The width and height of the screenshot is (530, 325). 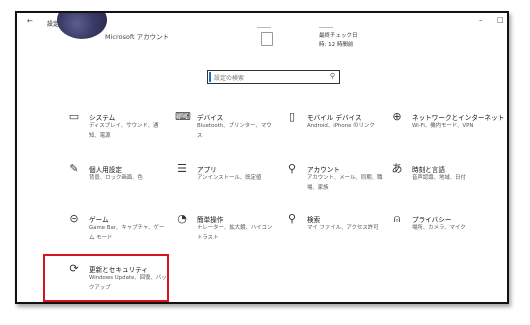 What do you see at coordinates (338, 41) in the screenshot?
I see `sync-status: 最終チェック日 時: 12 時間前` at bounding box center [338, 41].